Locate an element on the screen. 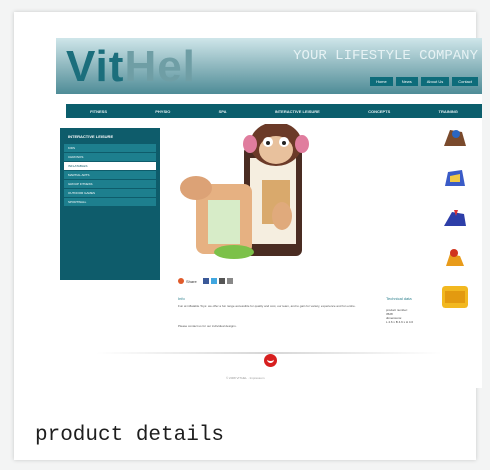  nav-item-training: TRAINING is located at coordinates (448, 111).